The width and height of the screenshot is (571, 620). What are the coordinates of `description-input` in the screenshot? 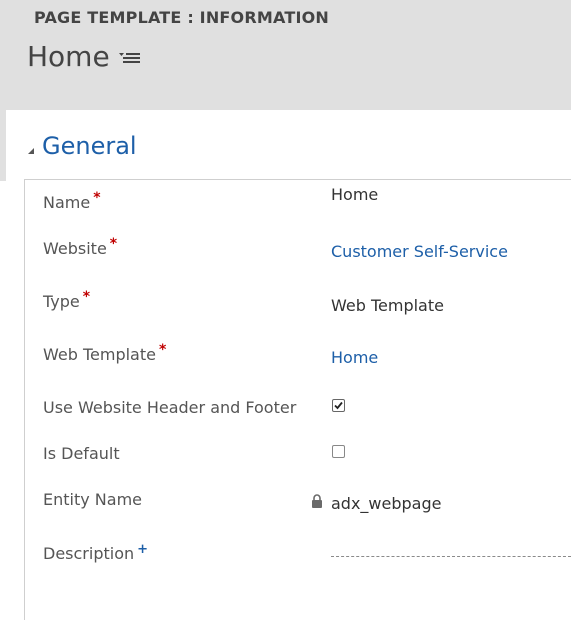 It's located at (451, 551).